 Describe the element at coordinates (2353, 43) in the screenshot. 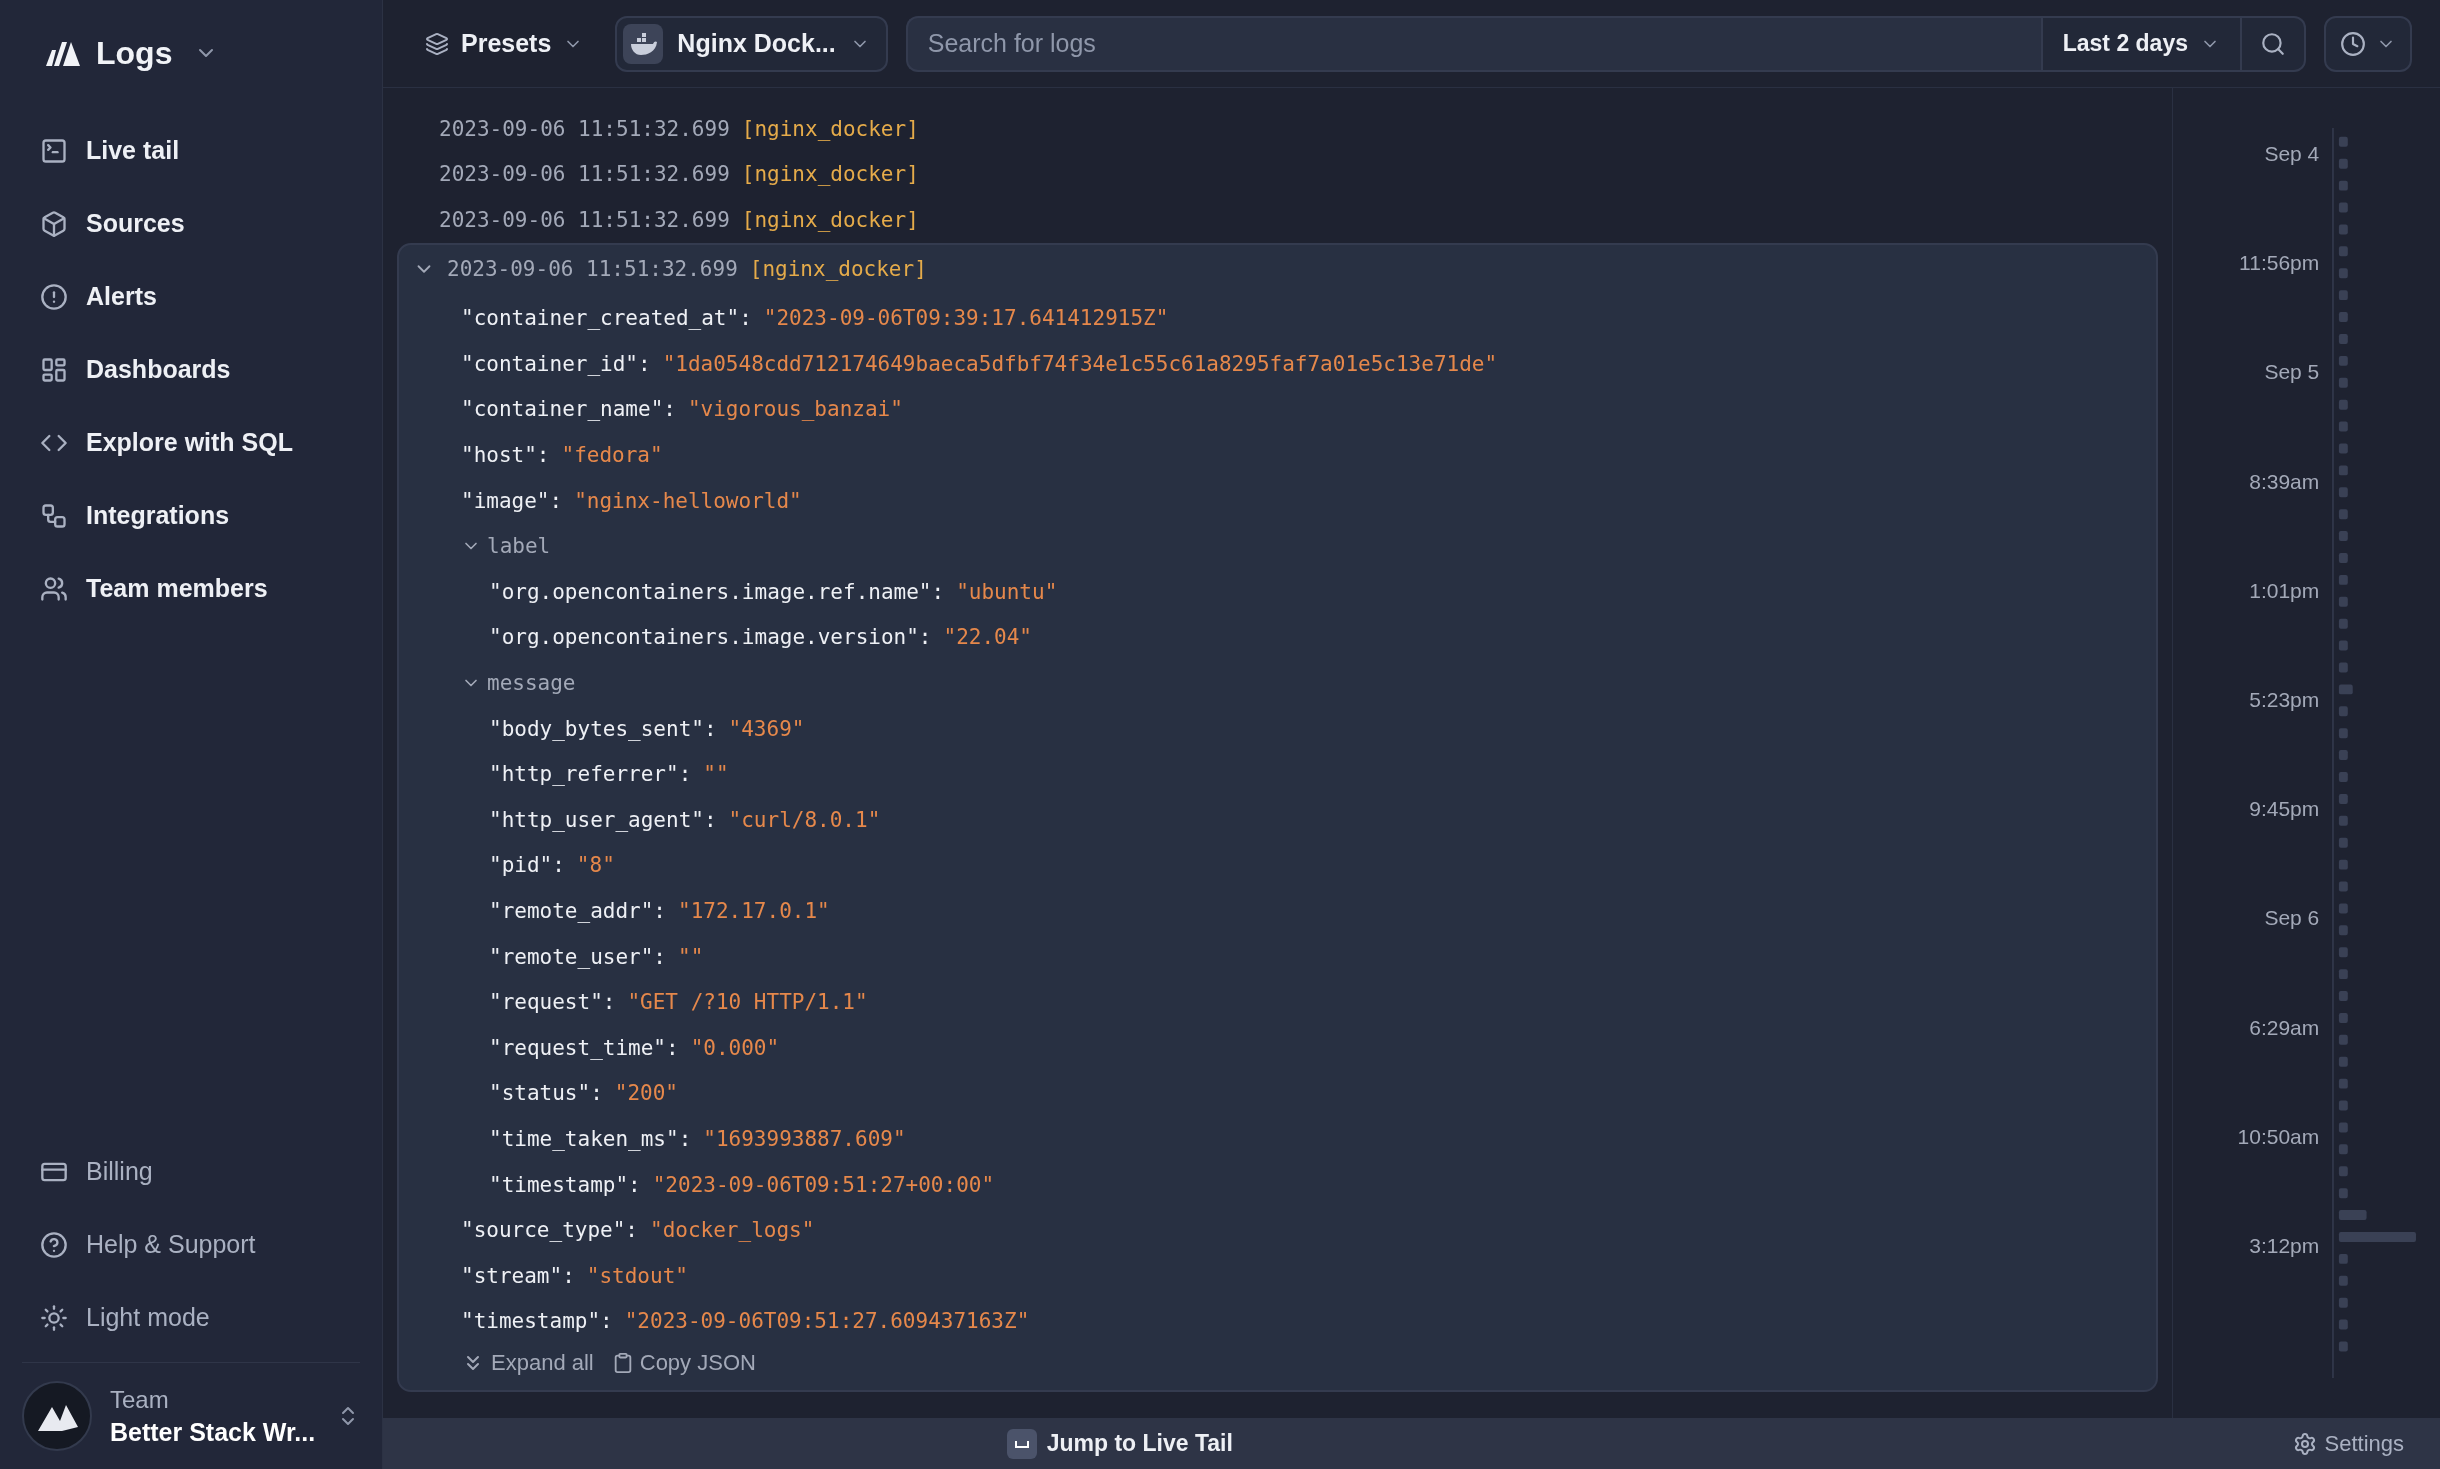

I see `clock-icon` at that location.